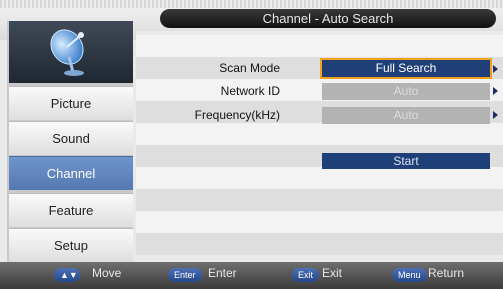 The width and height of the screenshot is (503, 289). What do you see at coordinates (406, 115) in the screenshot?
I see `frequency-select: Auto` at bounding box center [406, 115].